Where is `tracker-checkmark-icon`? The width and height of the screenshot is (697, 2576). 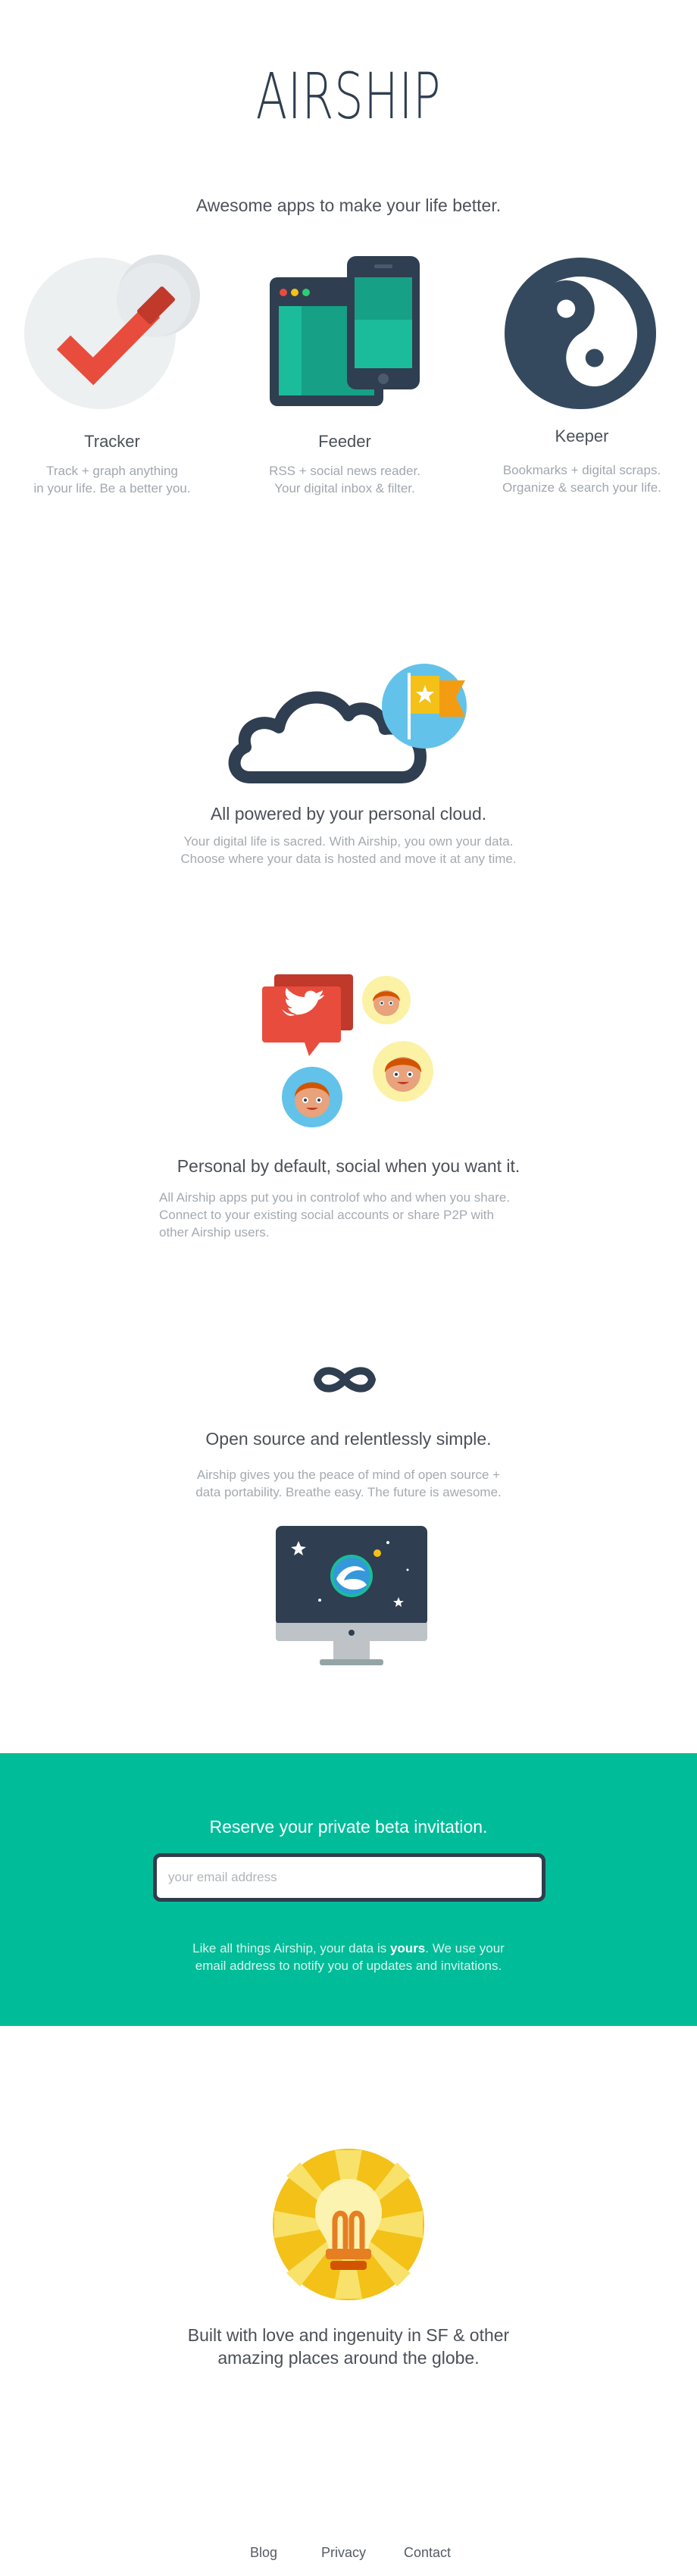 tracker-checkmark-icon is located at coordinates (112, 332).